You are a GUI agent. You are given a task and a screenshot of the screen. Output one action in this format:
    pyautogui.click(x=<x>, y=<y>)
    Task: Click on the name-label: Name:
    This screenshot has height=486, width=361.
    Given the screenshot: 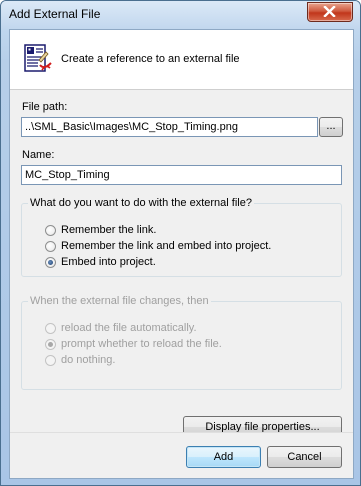 What is the action you would take?
    pyautogui.click(x=38, y=155)
    